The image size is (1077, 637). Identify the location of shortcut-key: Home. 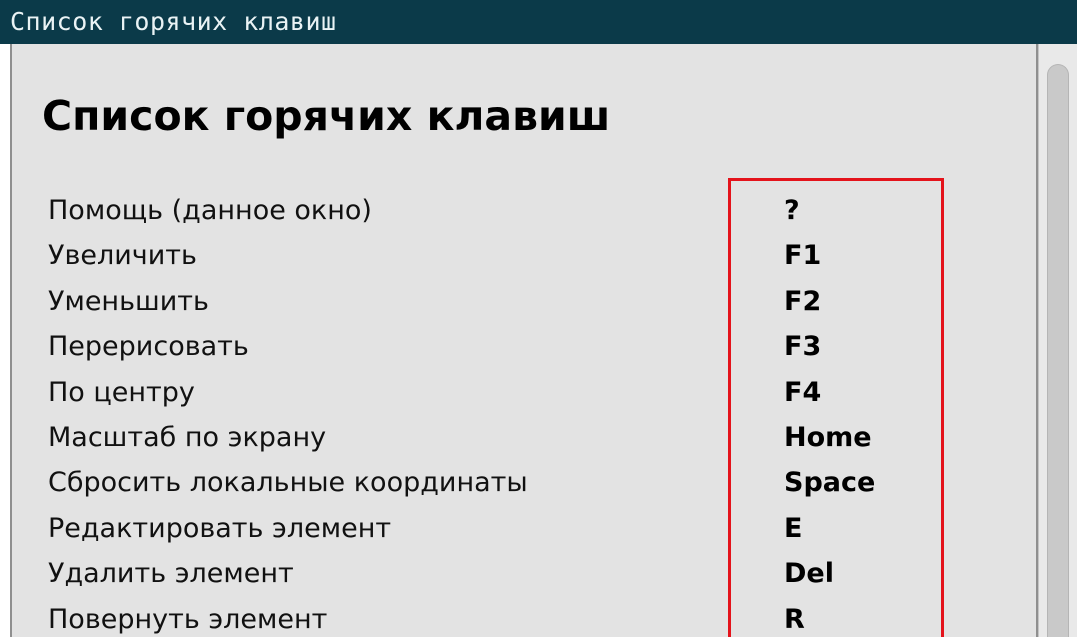
(828, 437).